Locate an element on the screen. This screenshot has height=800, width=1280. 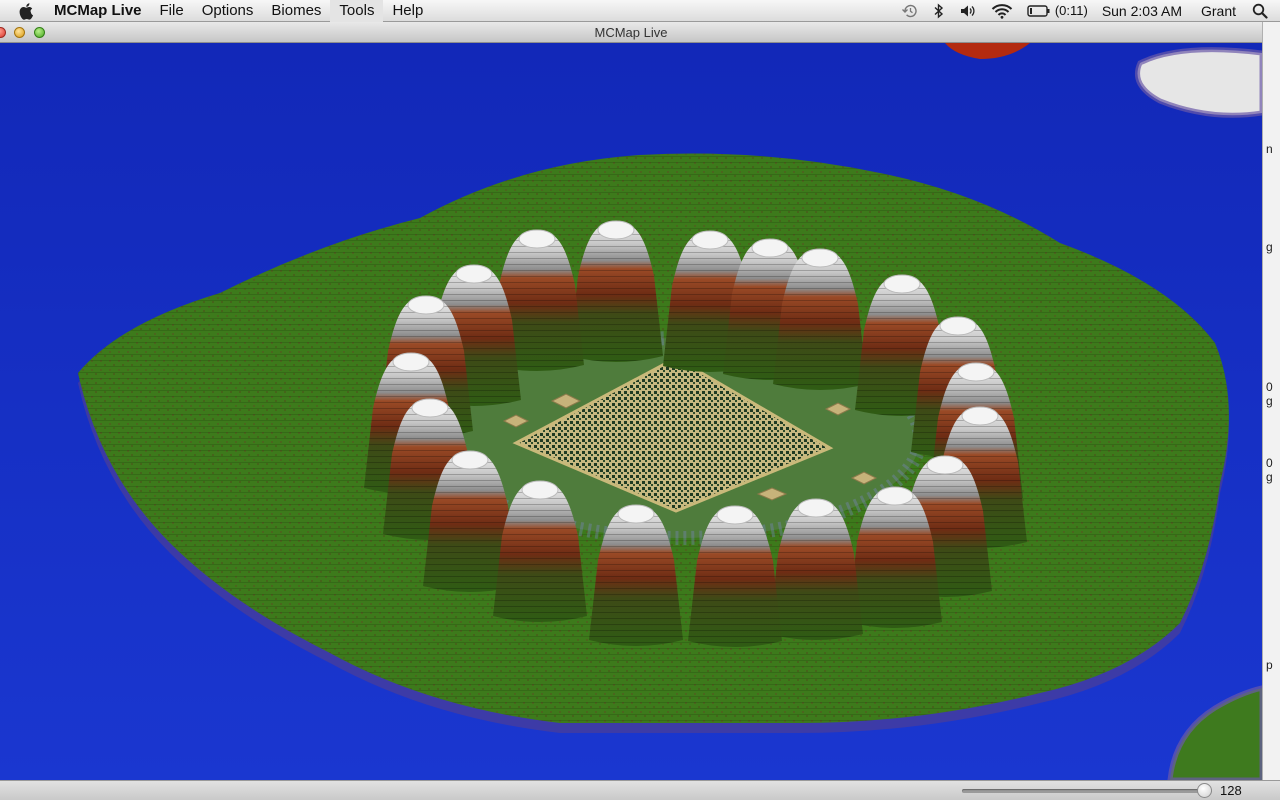
window-title: MCMap Live is located at coordinates (631, 32).